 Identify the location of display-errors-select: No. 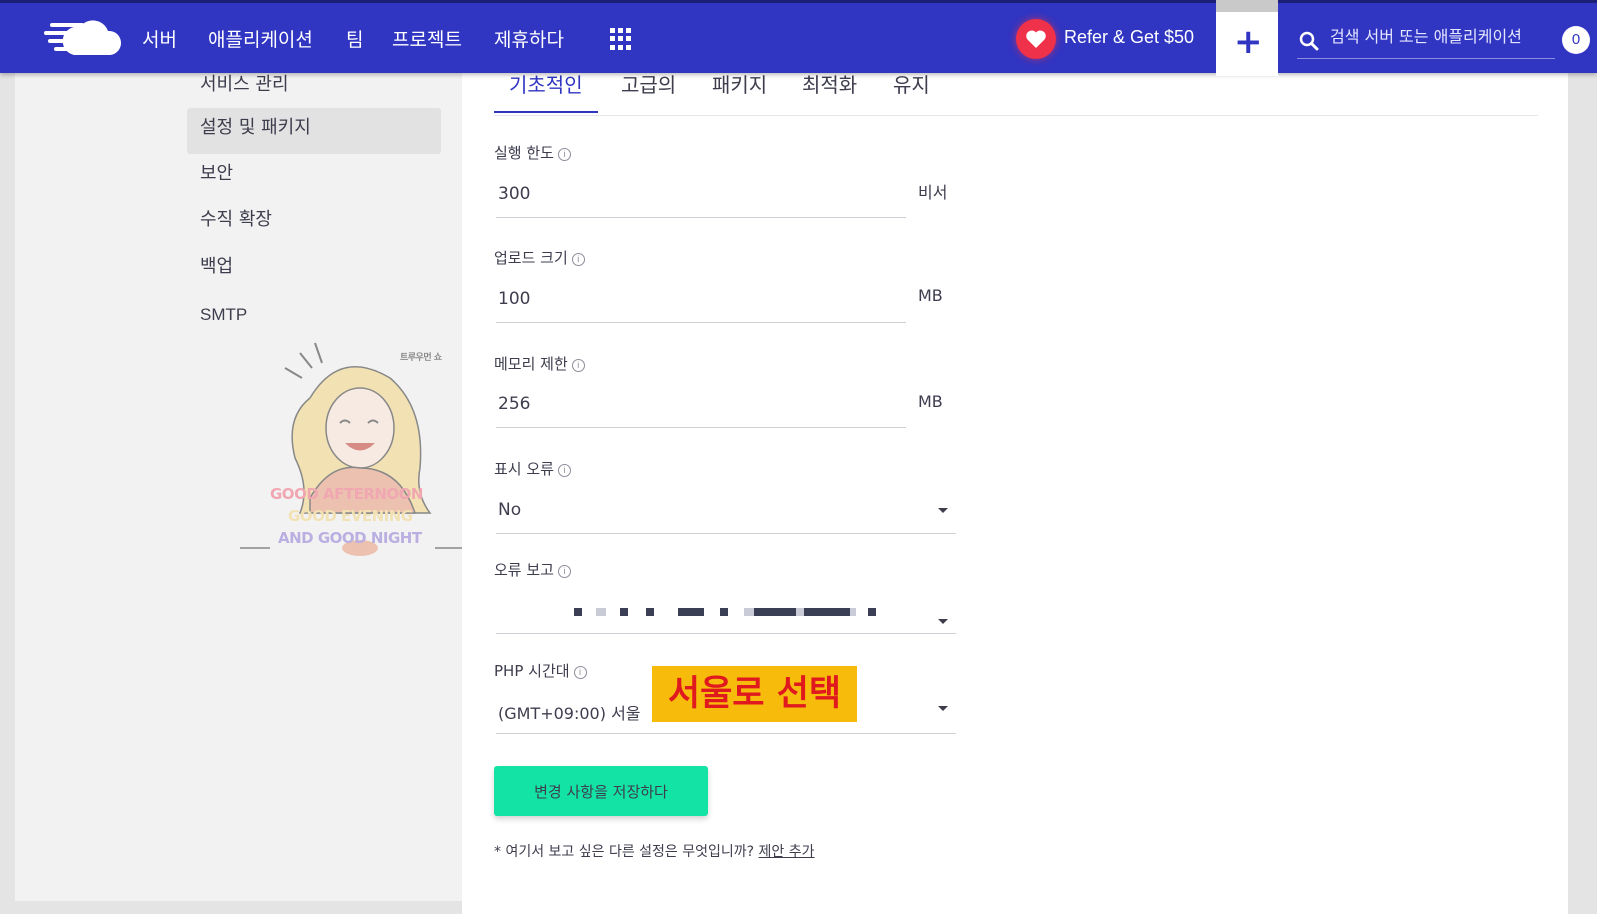
(726, 510).